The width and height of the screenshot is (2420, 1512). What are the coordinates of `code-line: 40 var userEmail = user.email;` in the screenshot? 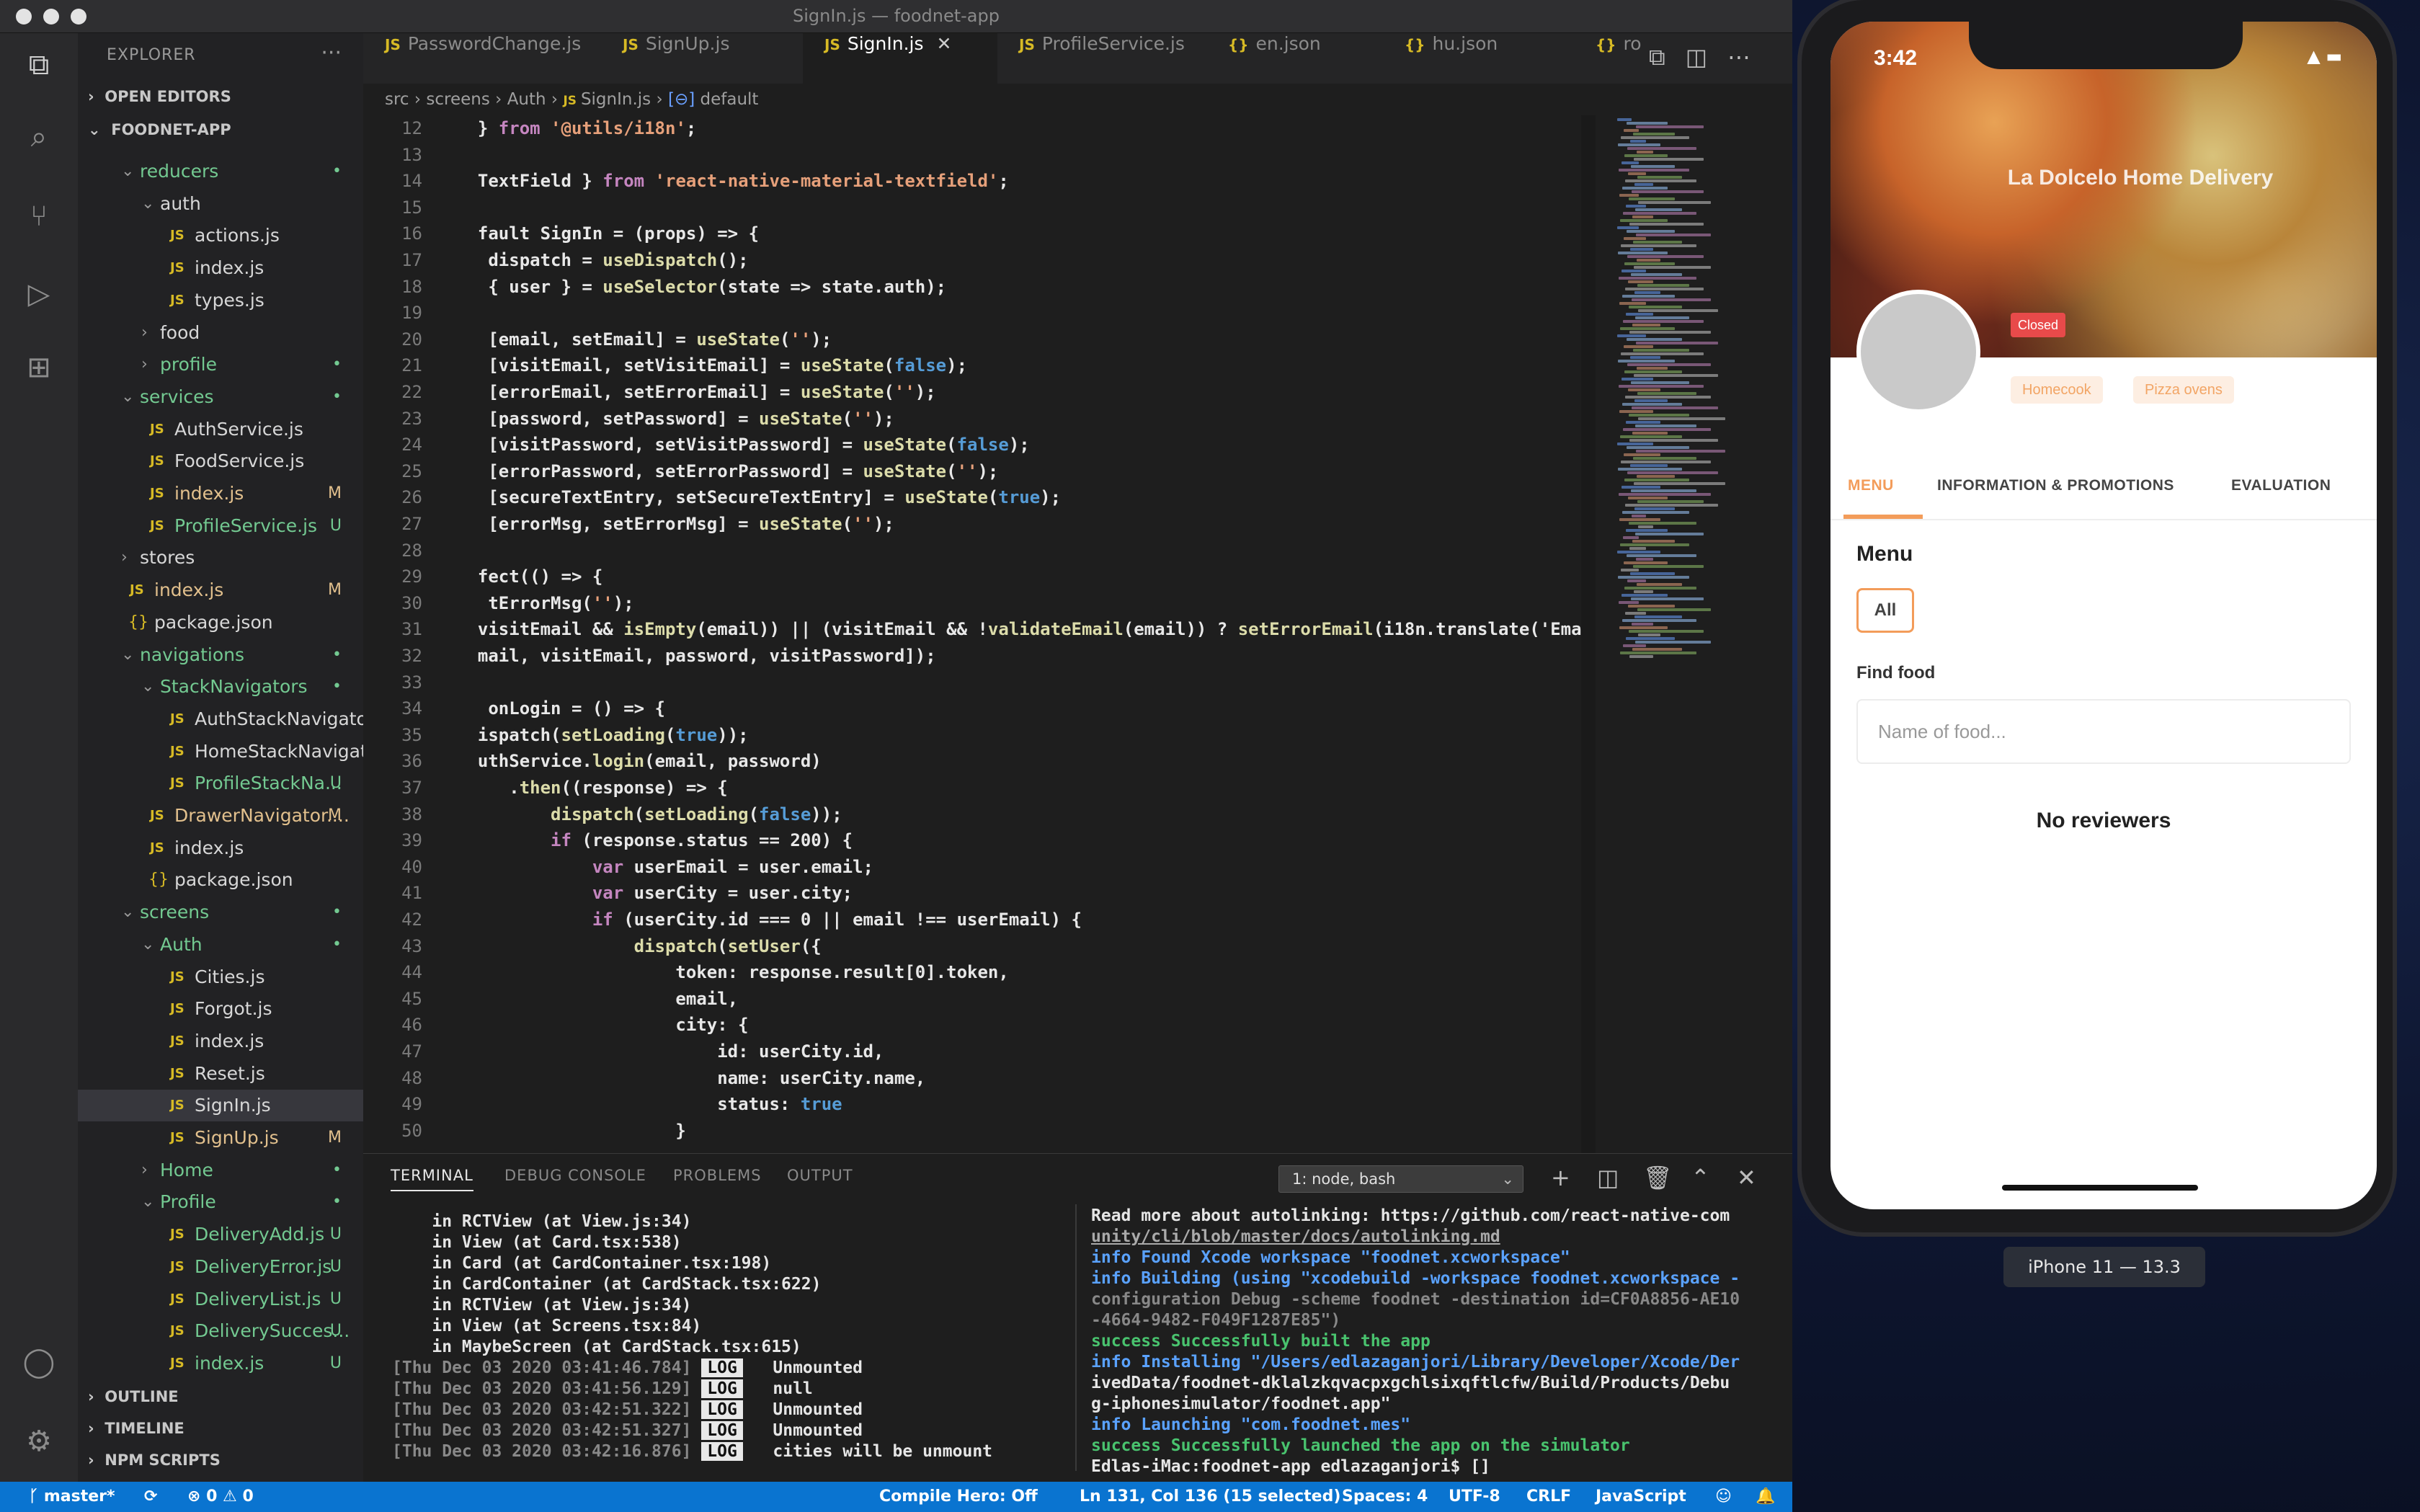 It's located at (975, 868).